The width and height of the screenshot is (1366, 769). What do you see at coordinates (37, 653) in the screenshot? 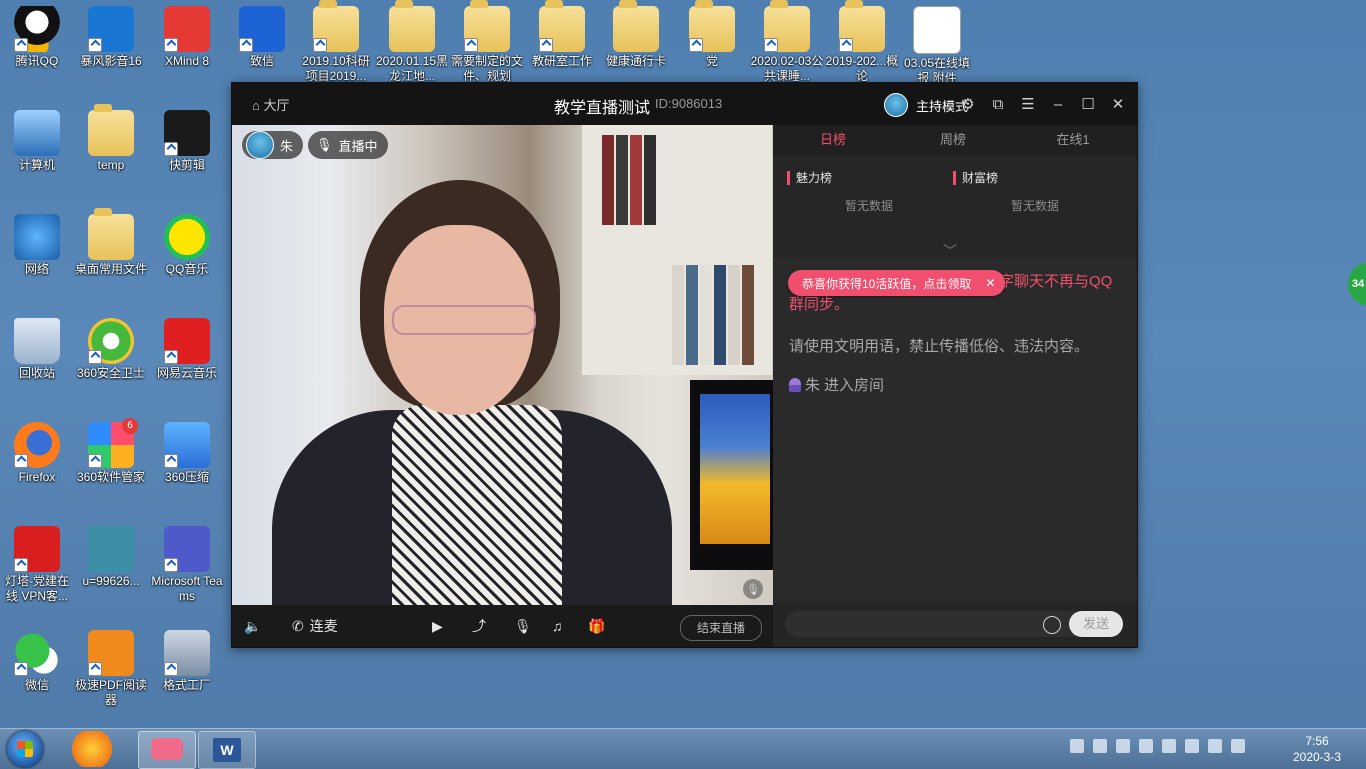
I see `wechat-icon` at bounding box center [37, 653].